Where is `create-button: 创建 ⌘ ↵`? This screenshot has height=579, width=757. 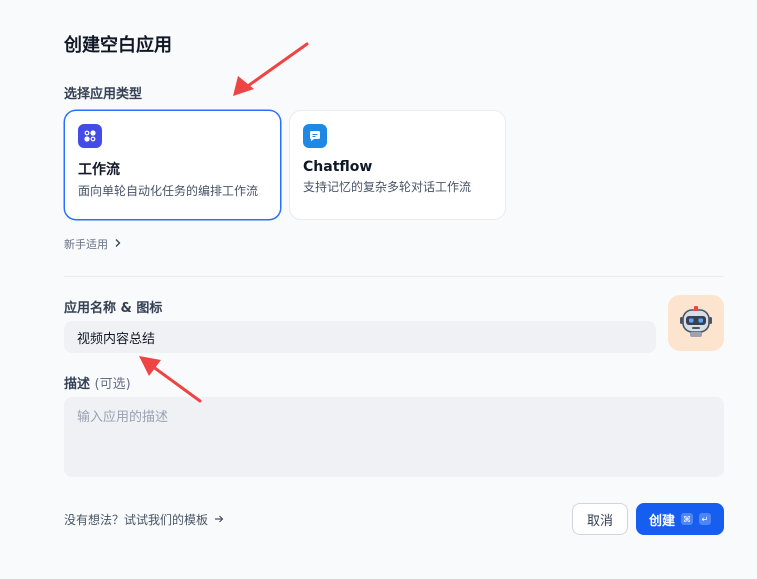
create-button: 创建 ⌘ ↵ is located at coordinates (680, 519).